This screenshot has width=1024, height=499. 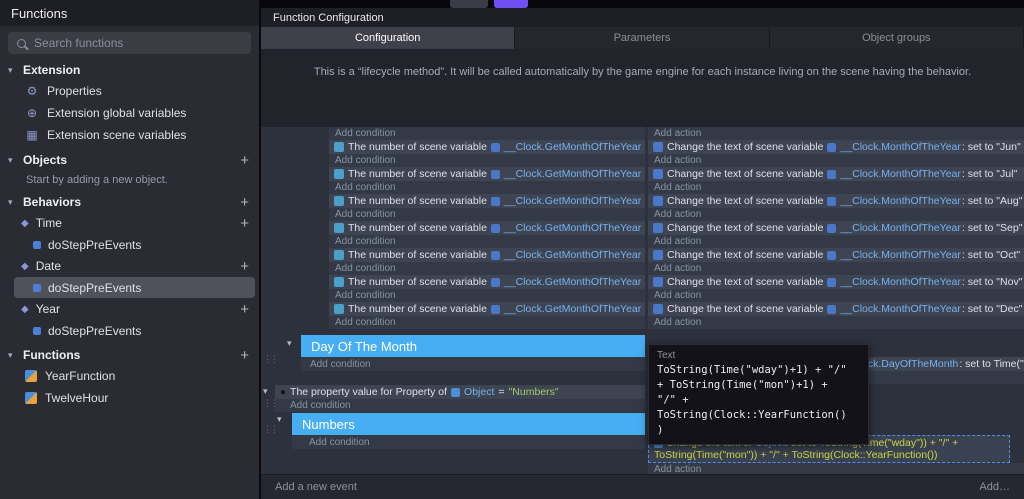 What do you see at coordinates (469, 4) in the screenshot?
I see `cutoff-toolbar-button` at bounding box center [469, 4].